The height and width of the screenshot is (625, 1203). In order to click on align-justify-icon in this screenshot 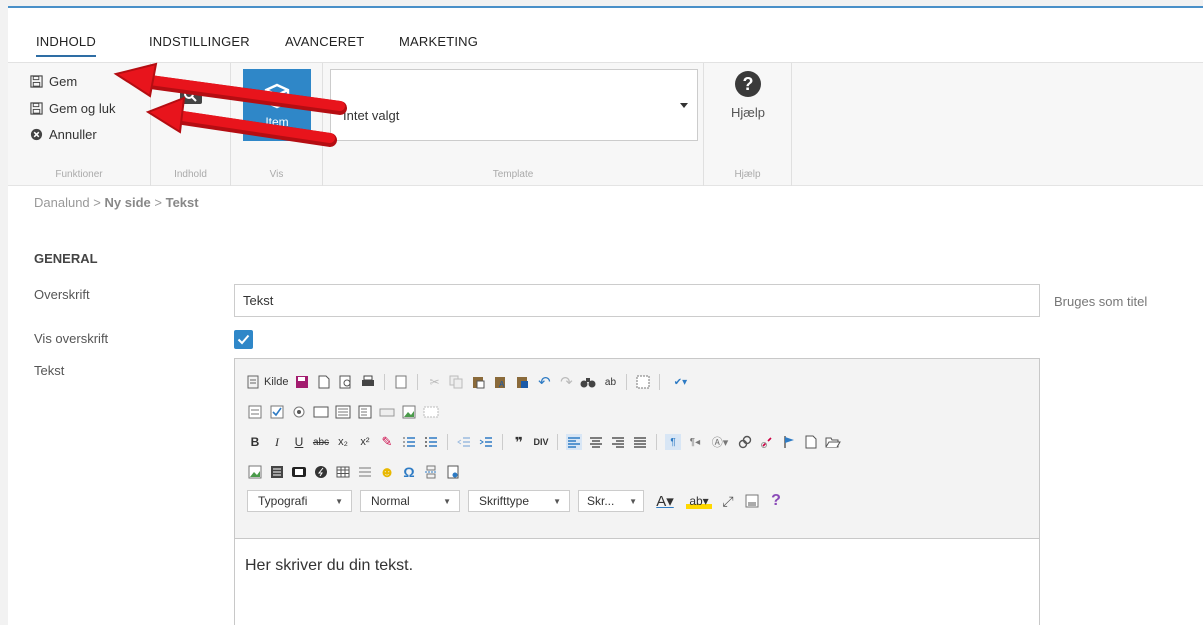, I will do `click(640, 442)`.